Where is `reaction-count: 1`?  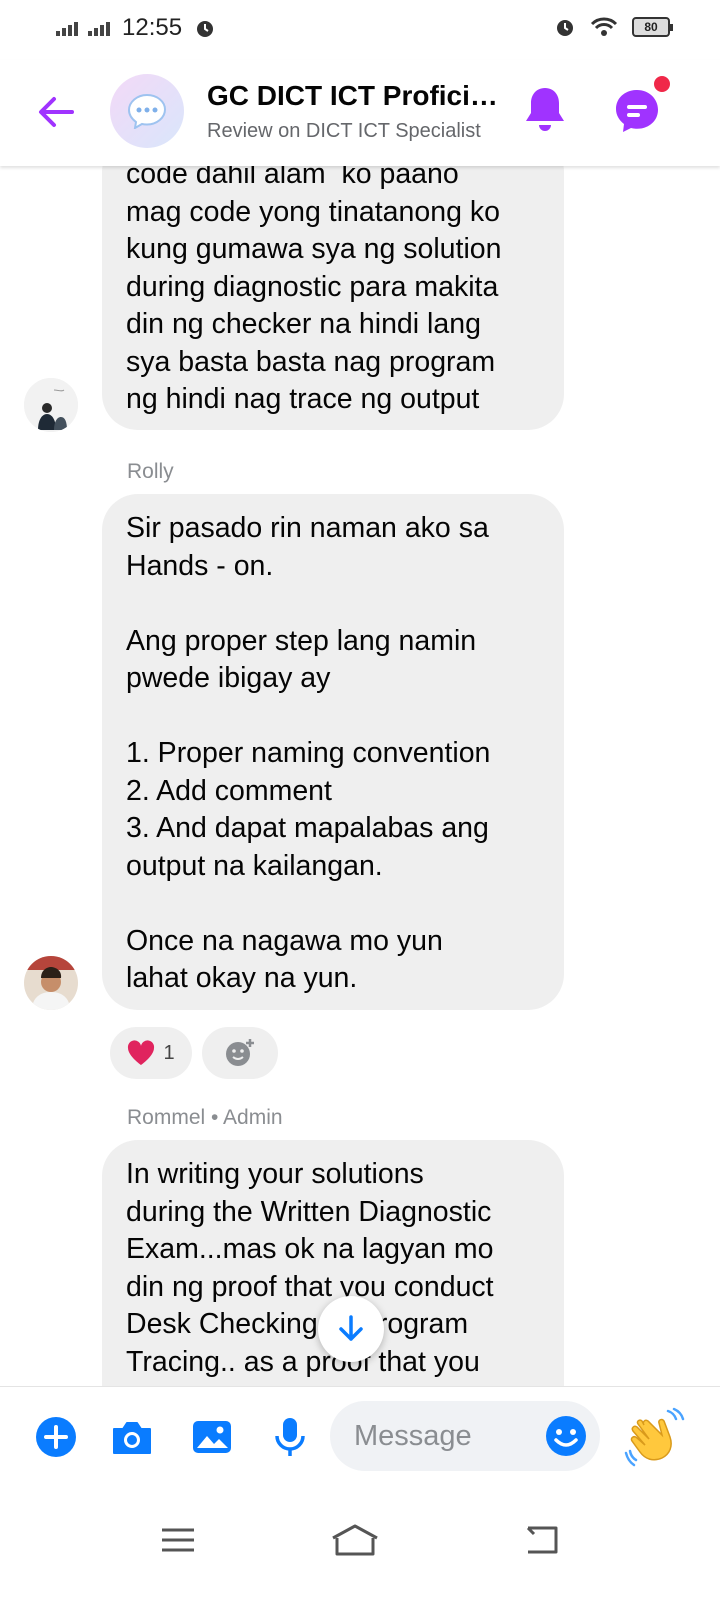 reaction-count: 1 is located at coordinates (169, 1052).